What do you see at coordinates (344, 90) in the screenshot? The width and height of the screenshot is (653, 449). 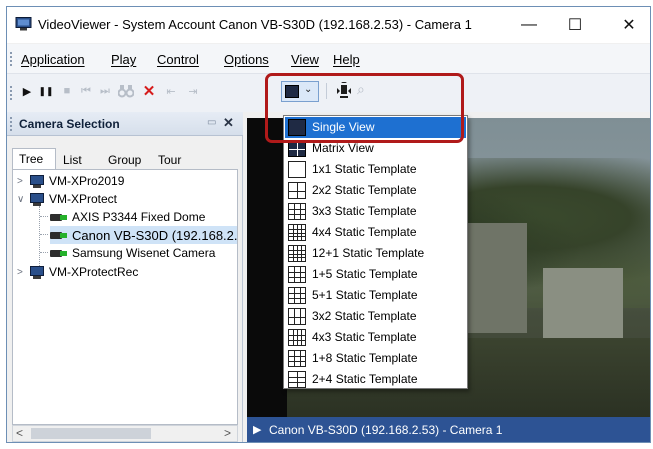 I see `ptz-icon` at bounding box center [344, 90].